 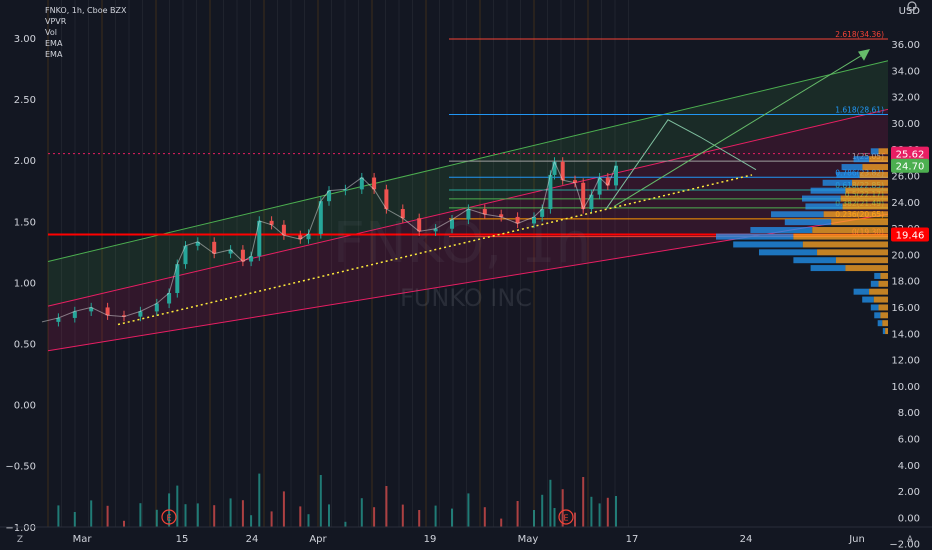 I want to click on right-axis-tick: 12.00, so click(x=905, y=361).